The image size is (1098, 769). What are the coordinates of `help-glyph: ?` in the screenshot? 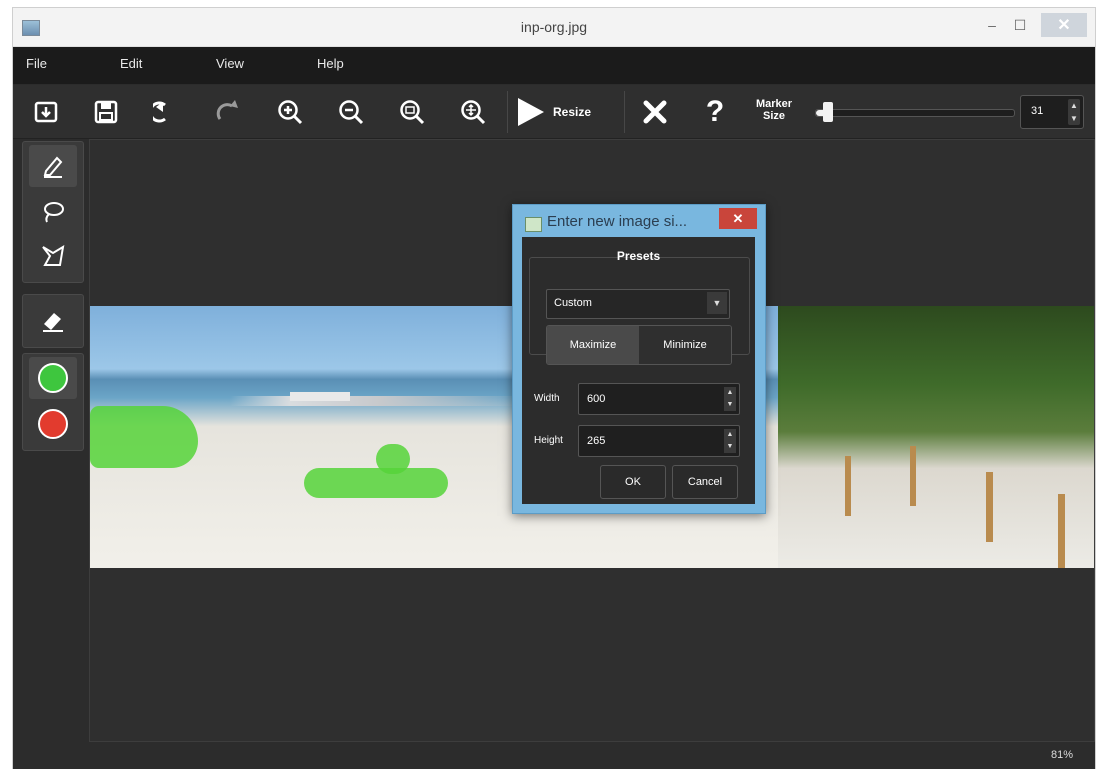 It's located at (715, 111).